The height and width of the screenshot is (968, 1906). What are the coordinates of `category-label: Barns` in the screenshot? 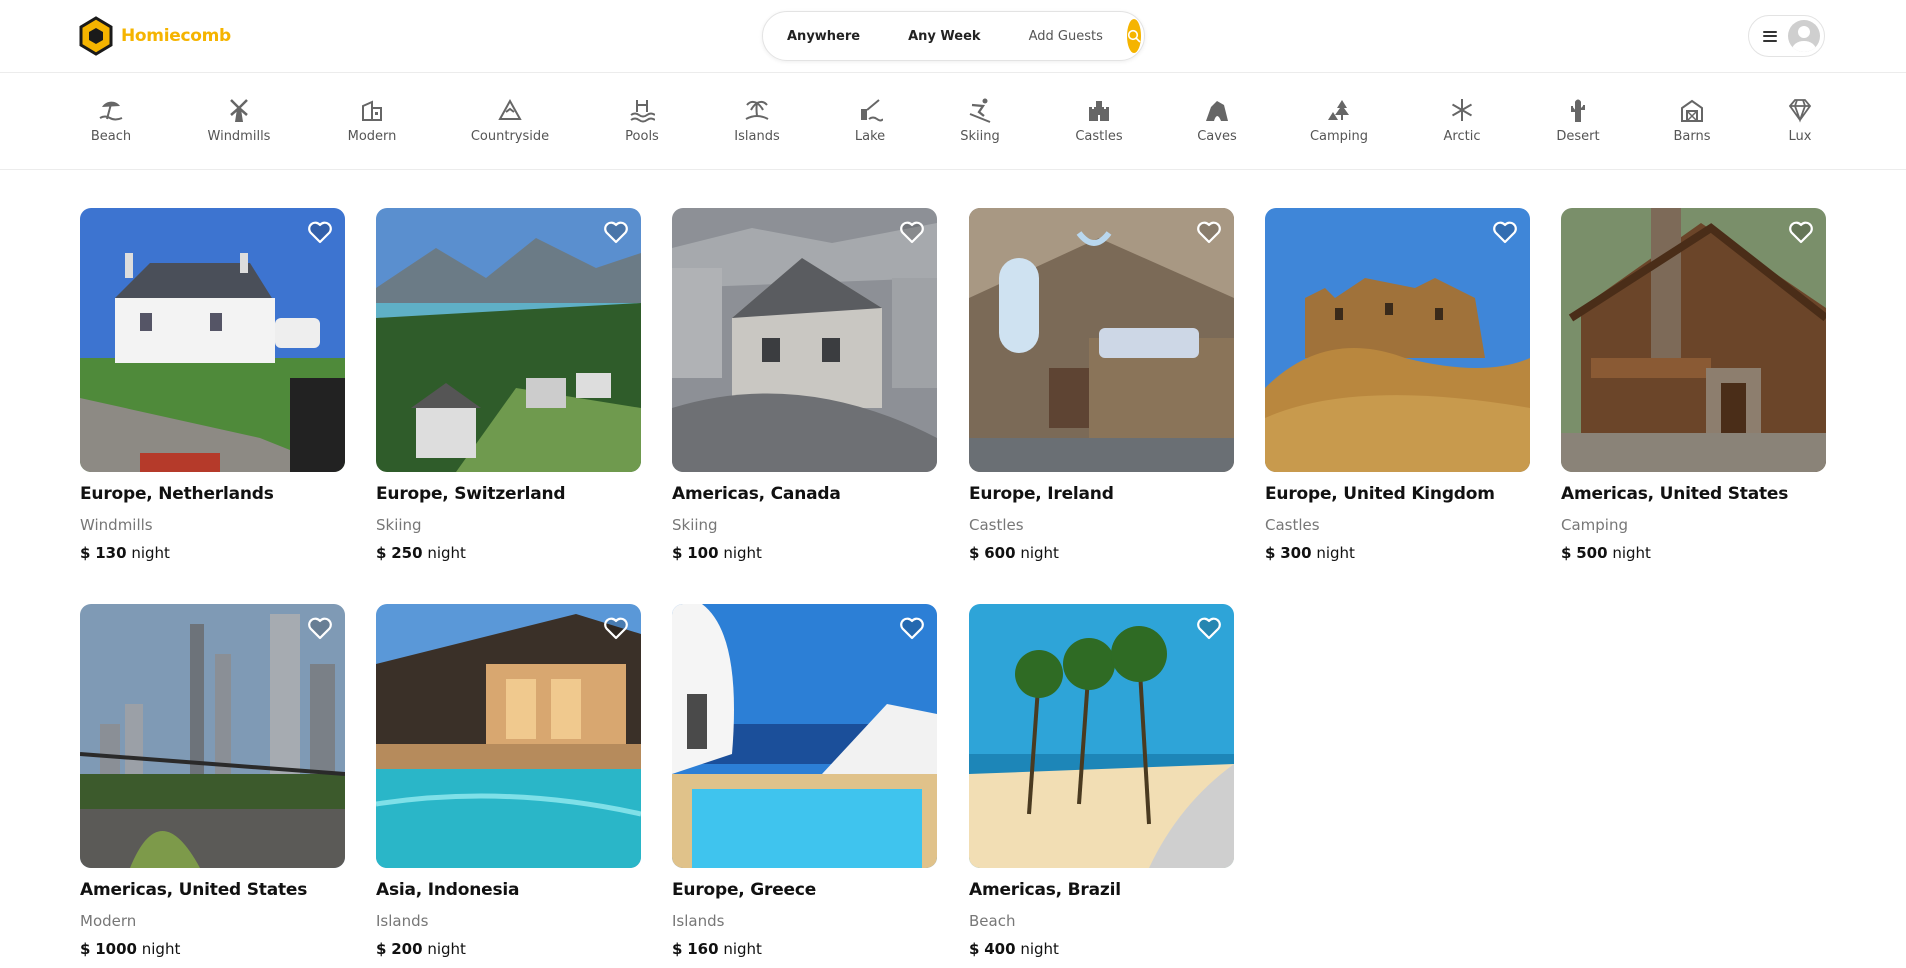 It's located at (1692, 136).